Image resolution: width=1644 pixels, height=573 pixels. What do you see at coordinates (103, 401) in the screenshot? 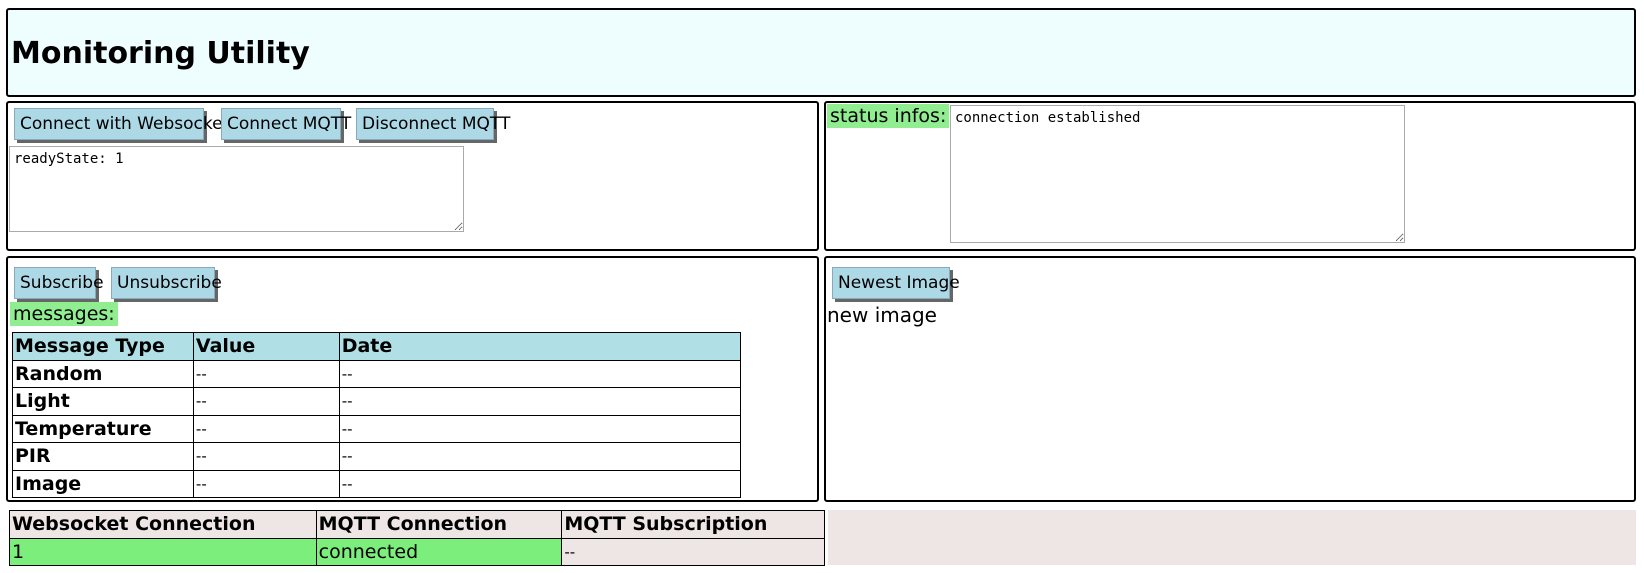
I see `message-type-cell: Light` at bounding box center [103, 401].